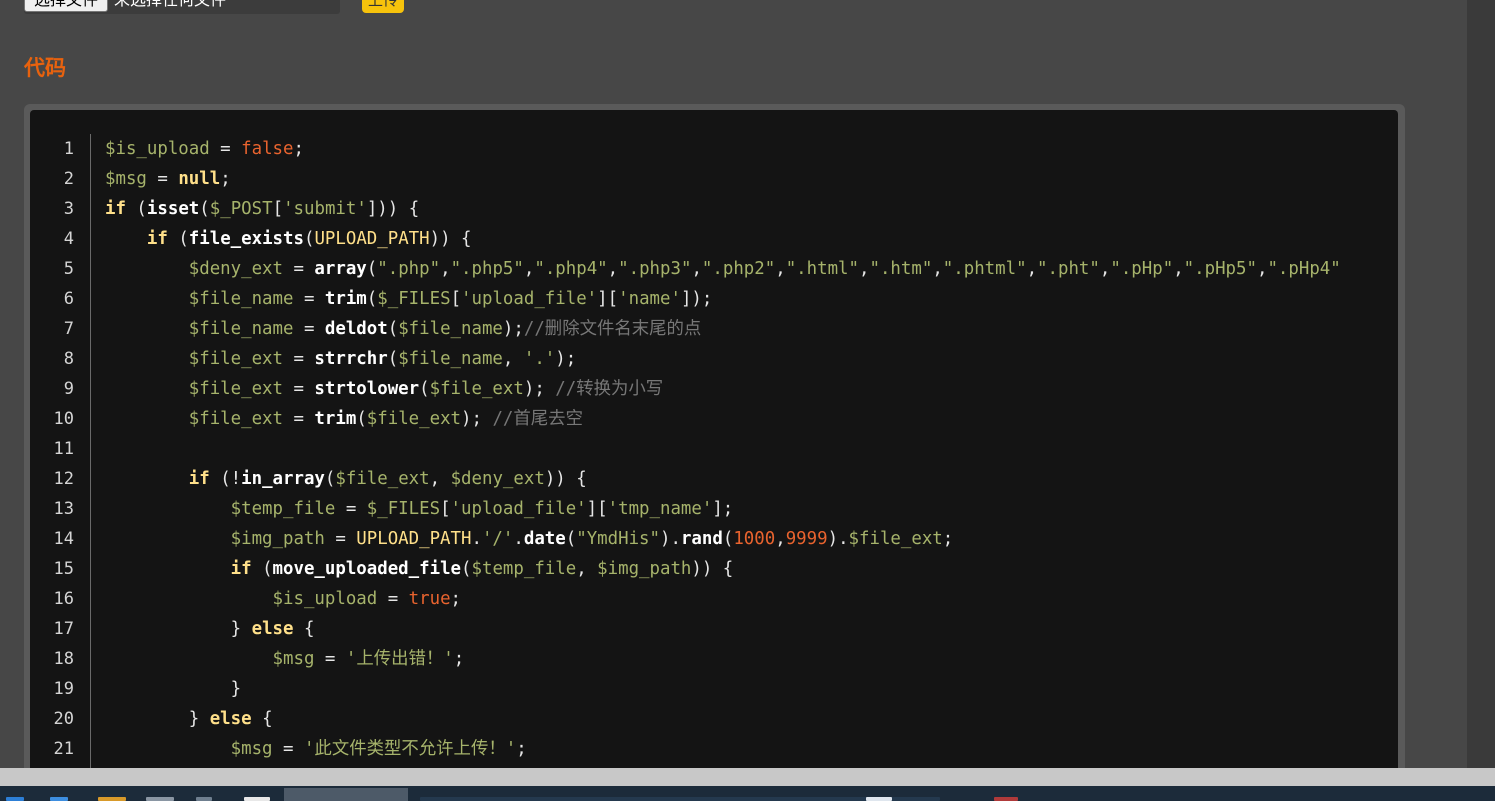  What do you see at coordinates (230, 719) in the screenshot?
I see `code-token: else` at bounding box center [230, 719].